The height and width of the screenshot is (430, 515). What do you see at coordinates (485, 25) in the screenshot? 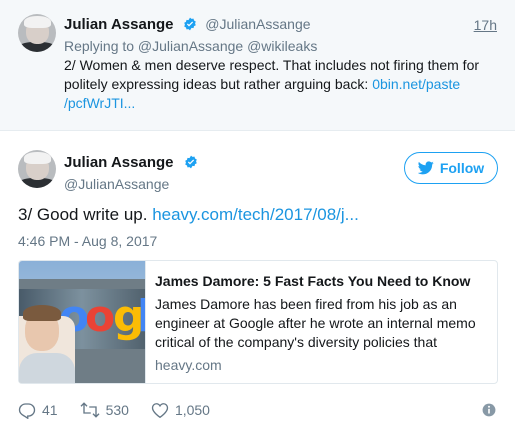
I see `tweet-time: 17h` at bounding box center [485, 25].